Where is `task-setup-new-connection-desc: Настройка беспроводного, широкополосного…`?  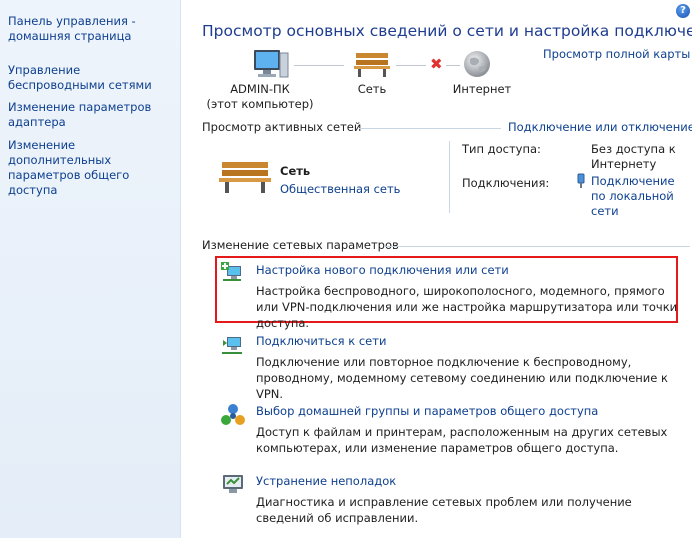
task-setup-new-connection-desc: Настройка беспроводного, широкополосного… is located at coordinates (467, 307).